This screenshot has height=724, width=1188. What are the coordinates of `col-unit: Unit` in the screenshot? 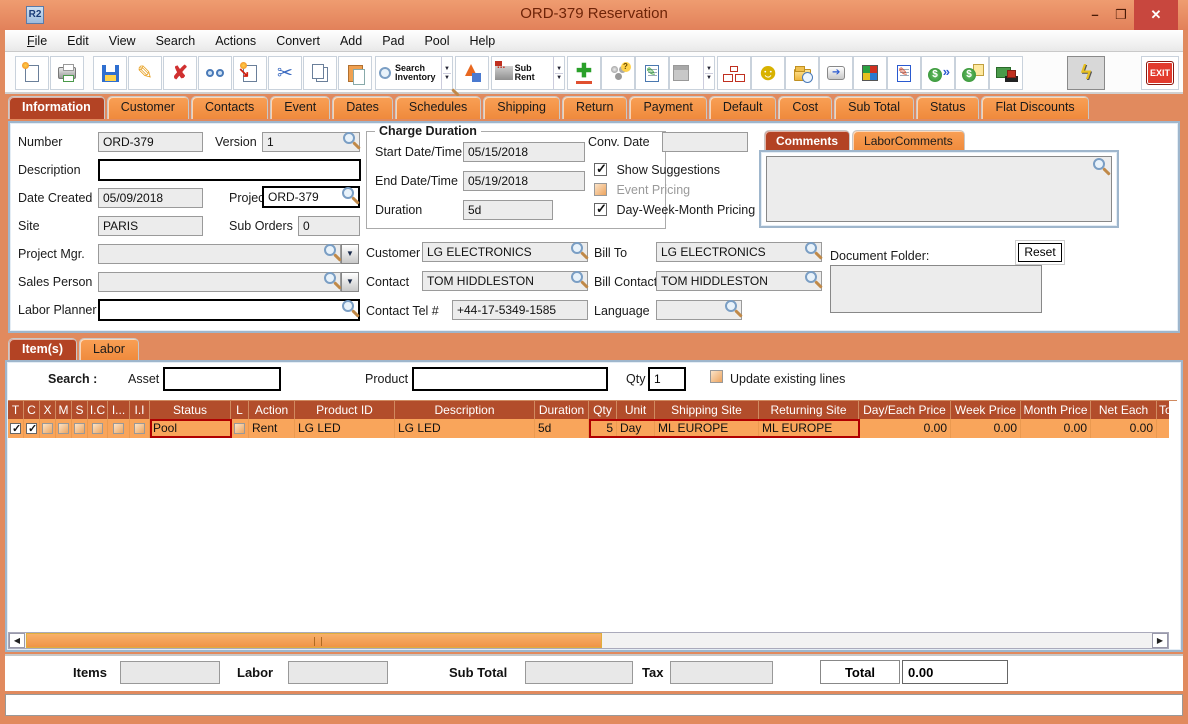 It's located at (636, 409).